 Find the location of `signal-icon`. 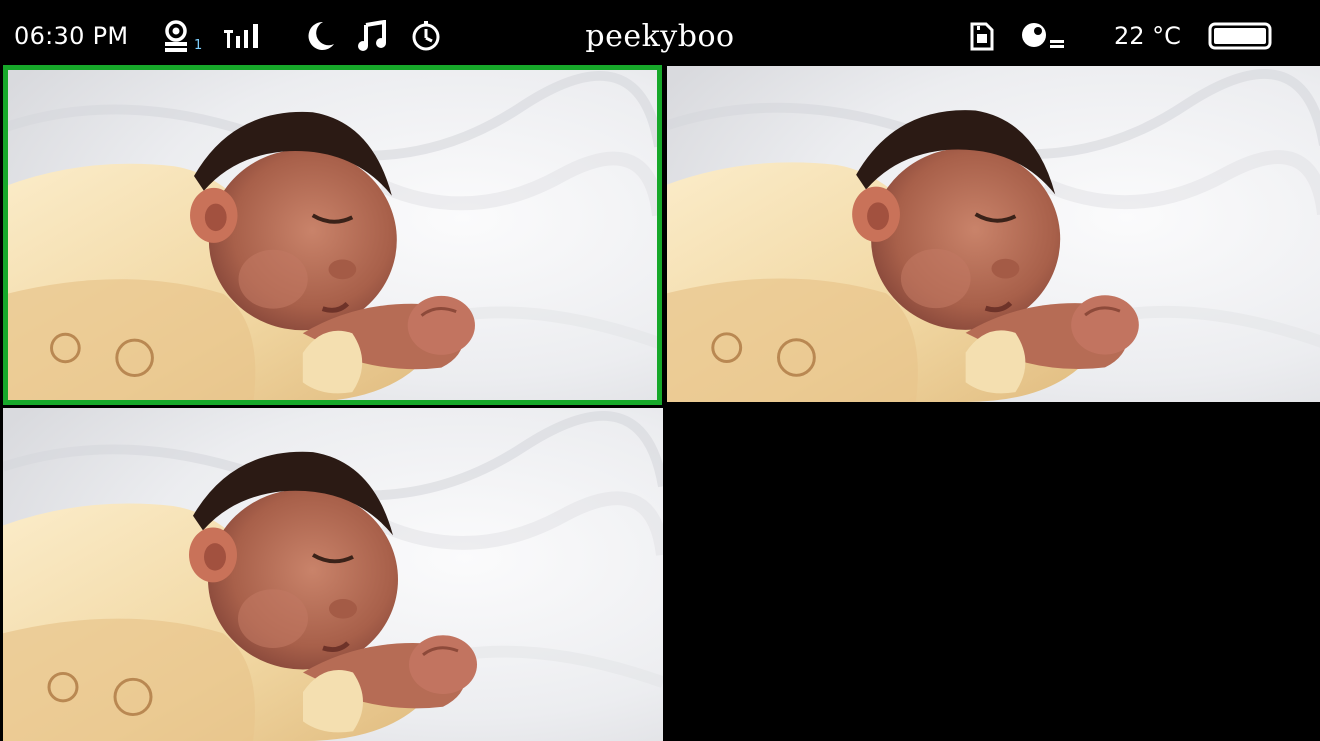

signal-icon is located at coordinates (247, 36).